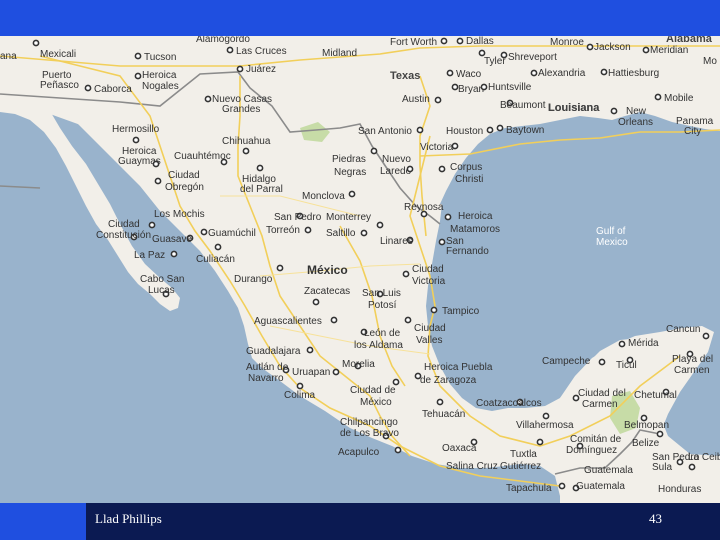 The height and width of the screenshot is (540, 720). What do you see at coordinates (161, 290) in the screenshot?
I see `label-cabo-san-lucas-line2: Lucas` at bounding box center [161, 290].